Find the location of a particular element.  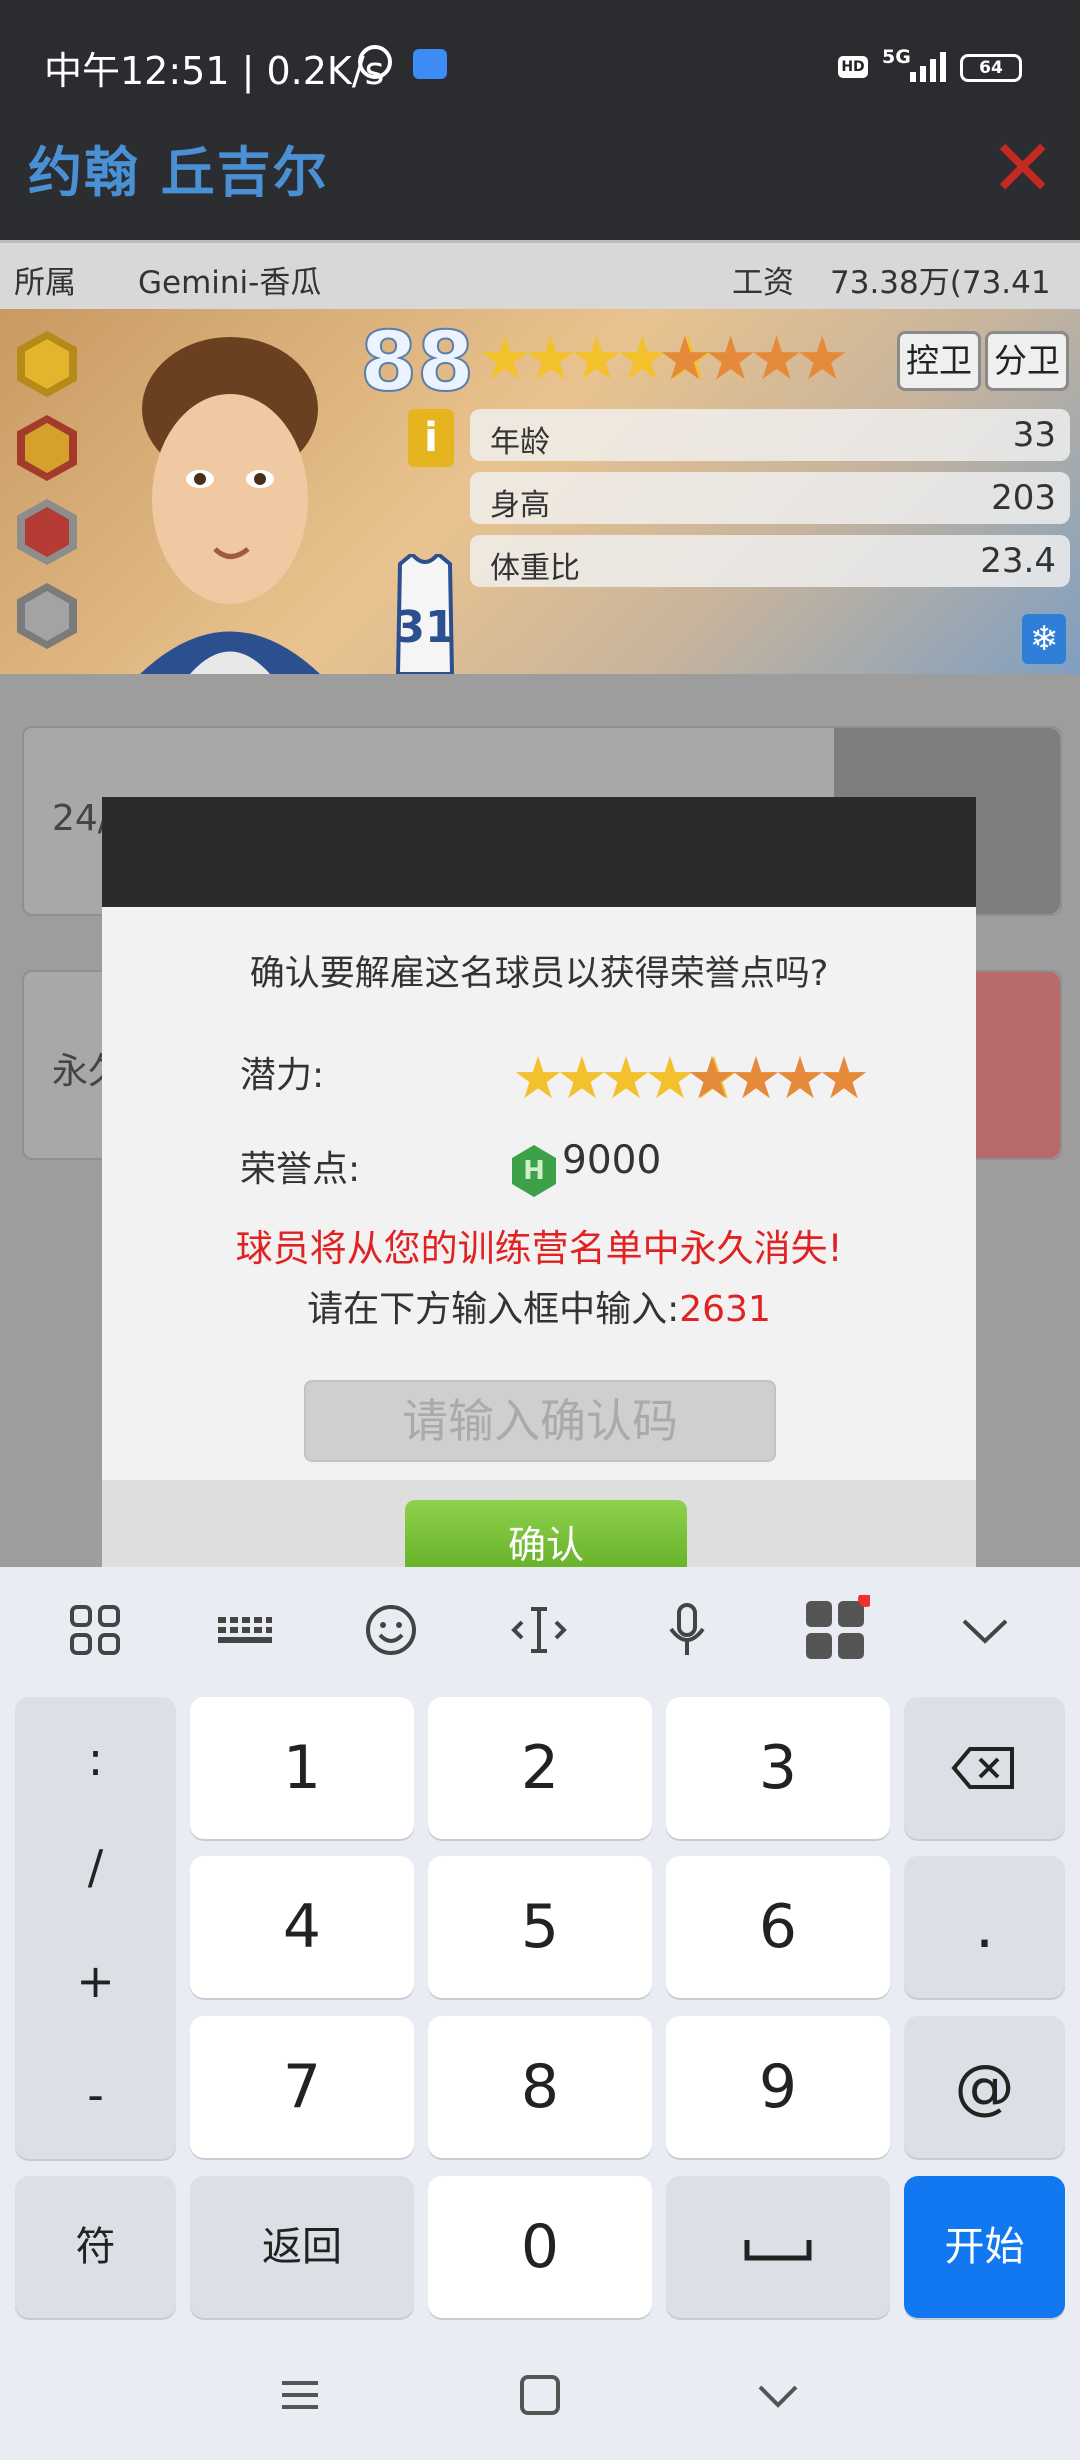

at-key: @ is located at coordinates (984, 2087).